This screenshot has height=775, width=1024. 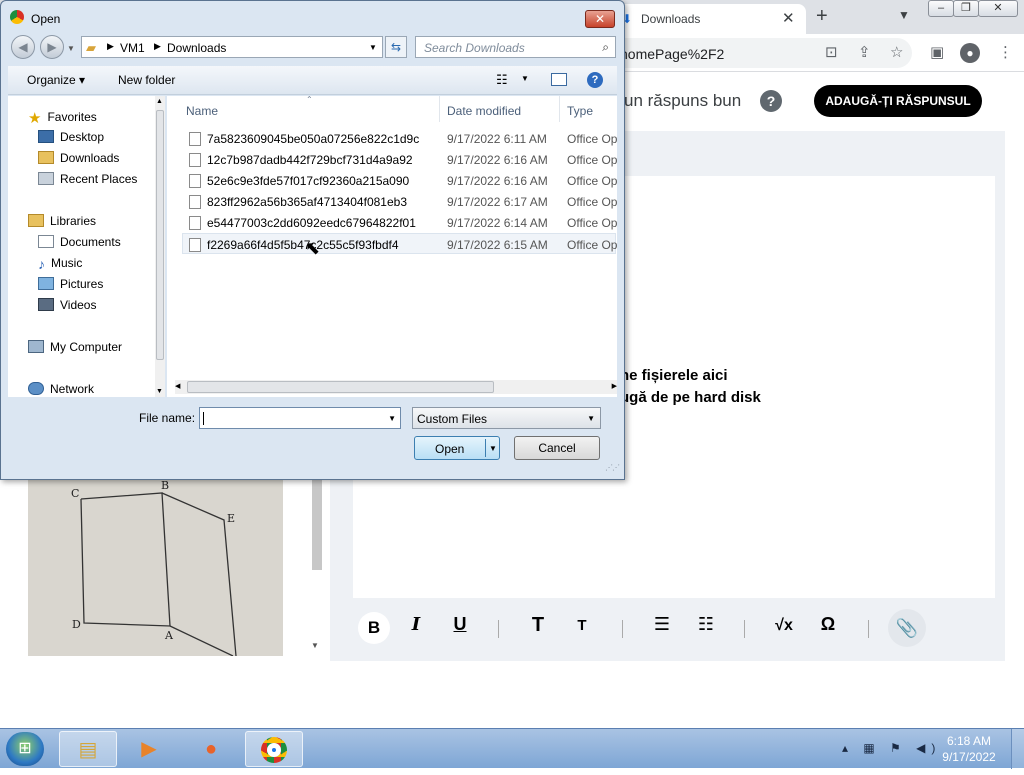 What do you see at coordinates (196, 48) in the screenshot?
I see `breadcrumb-downloads: Downloads` at bounding box center [196, 48].